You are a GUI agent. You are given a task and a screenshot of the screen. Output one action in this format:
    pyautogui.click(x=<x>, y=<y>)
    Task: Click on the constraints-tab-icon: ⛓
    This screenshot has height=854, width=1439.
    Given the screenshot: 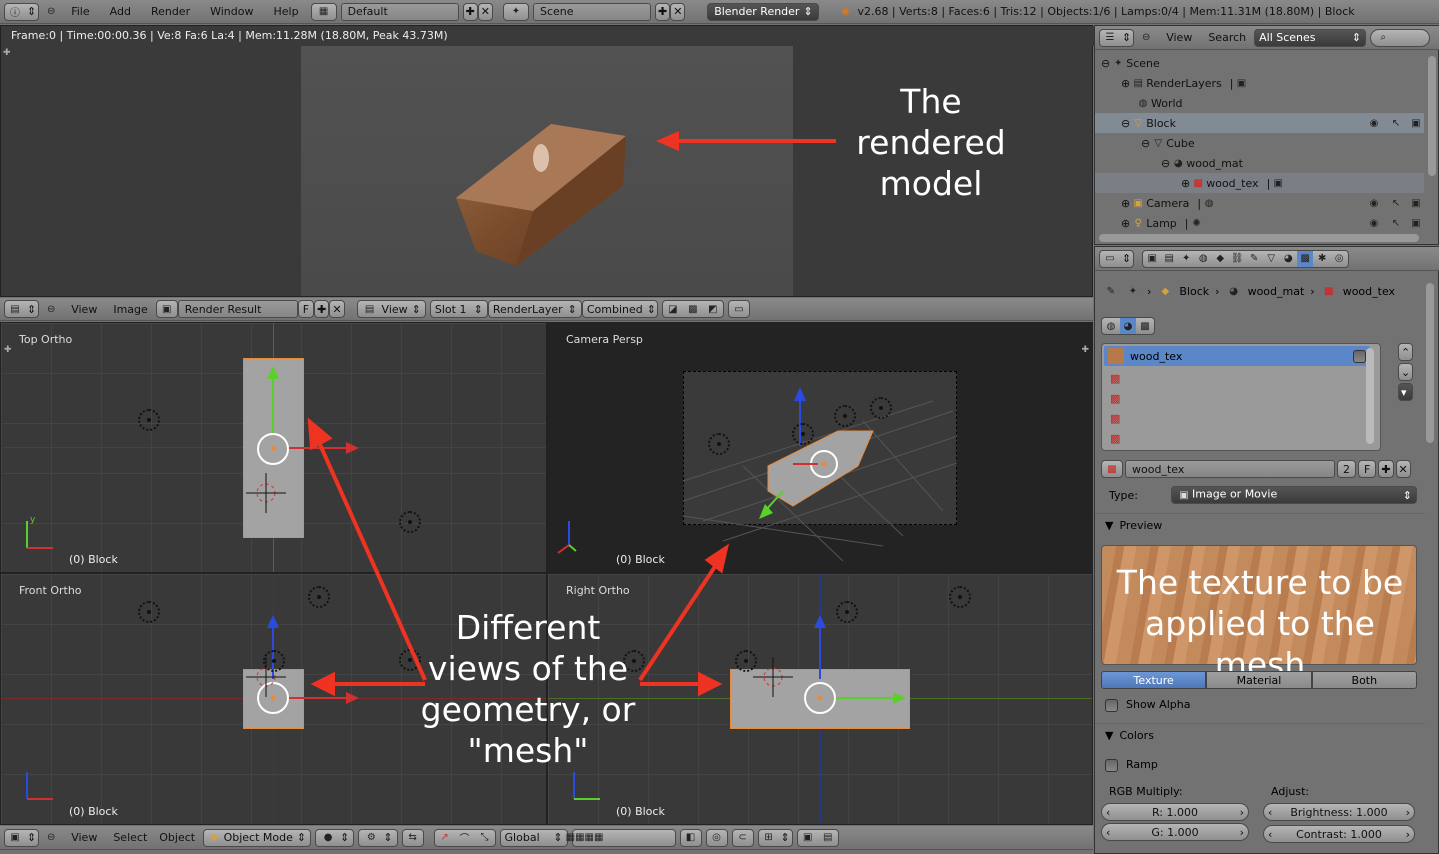 What is the action you would take?
    pyautogui.click(x=1237, y=259)
    